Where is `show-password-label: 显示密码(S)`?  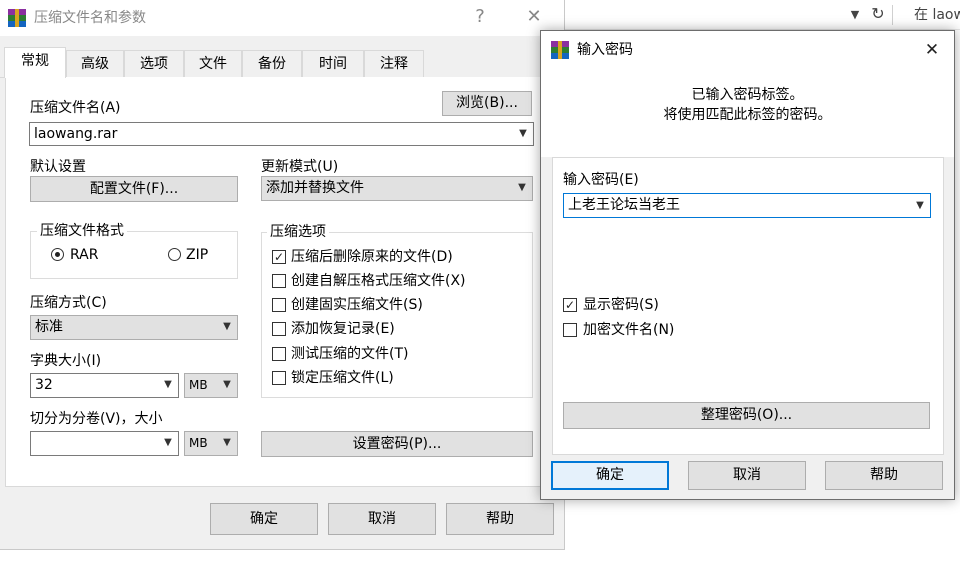
show-password-label: 显示密码(S) is located at coordinates (621, 305).